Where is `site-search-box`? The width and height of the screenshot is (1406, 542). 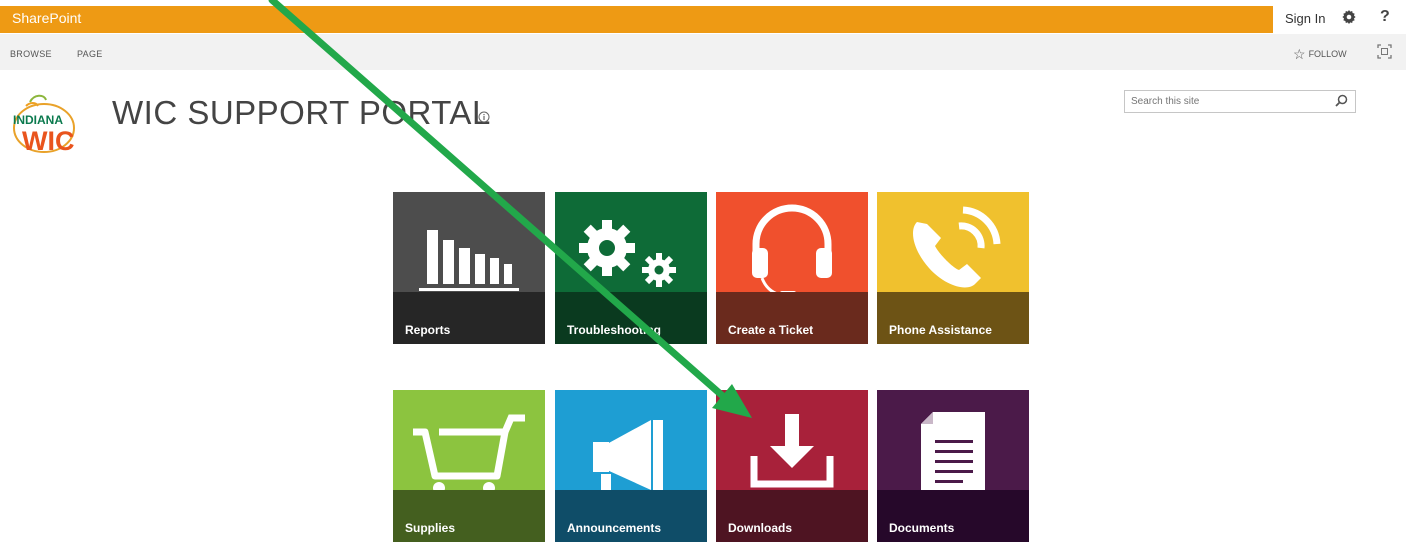 site-search-box is located at coordinates (1240, 101).